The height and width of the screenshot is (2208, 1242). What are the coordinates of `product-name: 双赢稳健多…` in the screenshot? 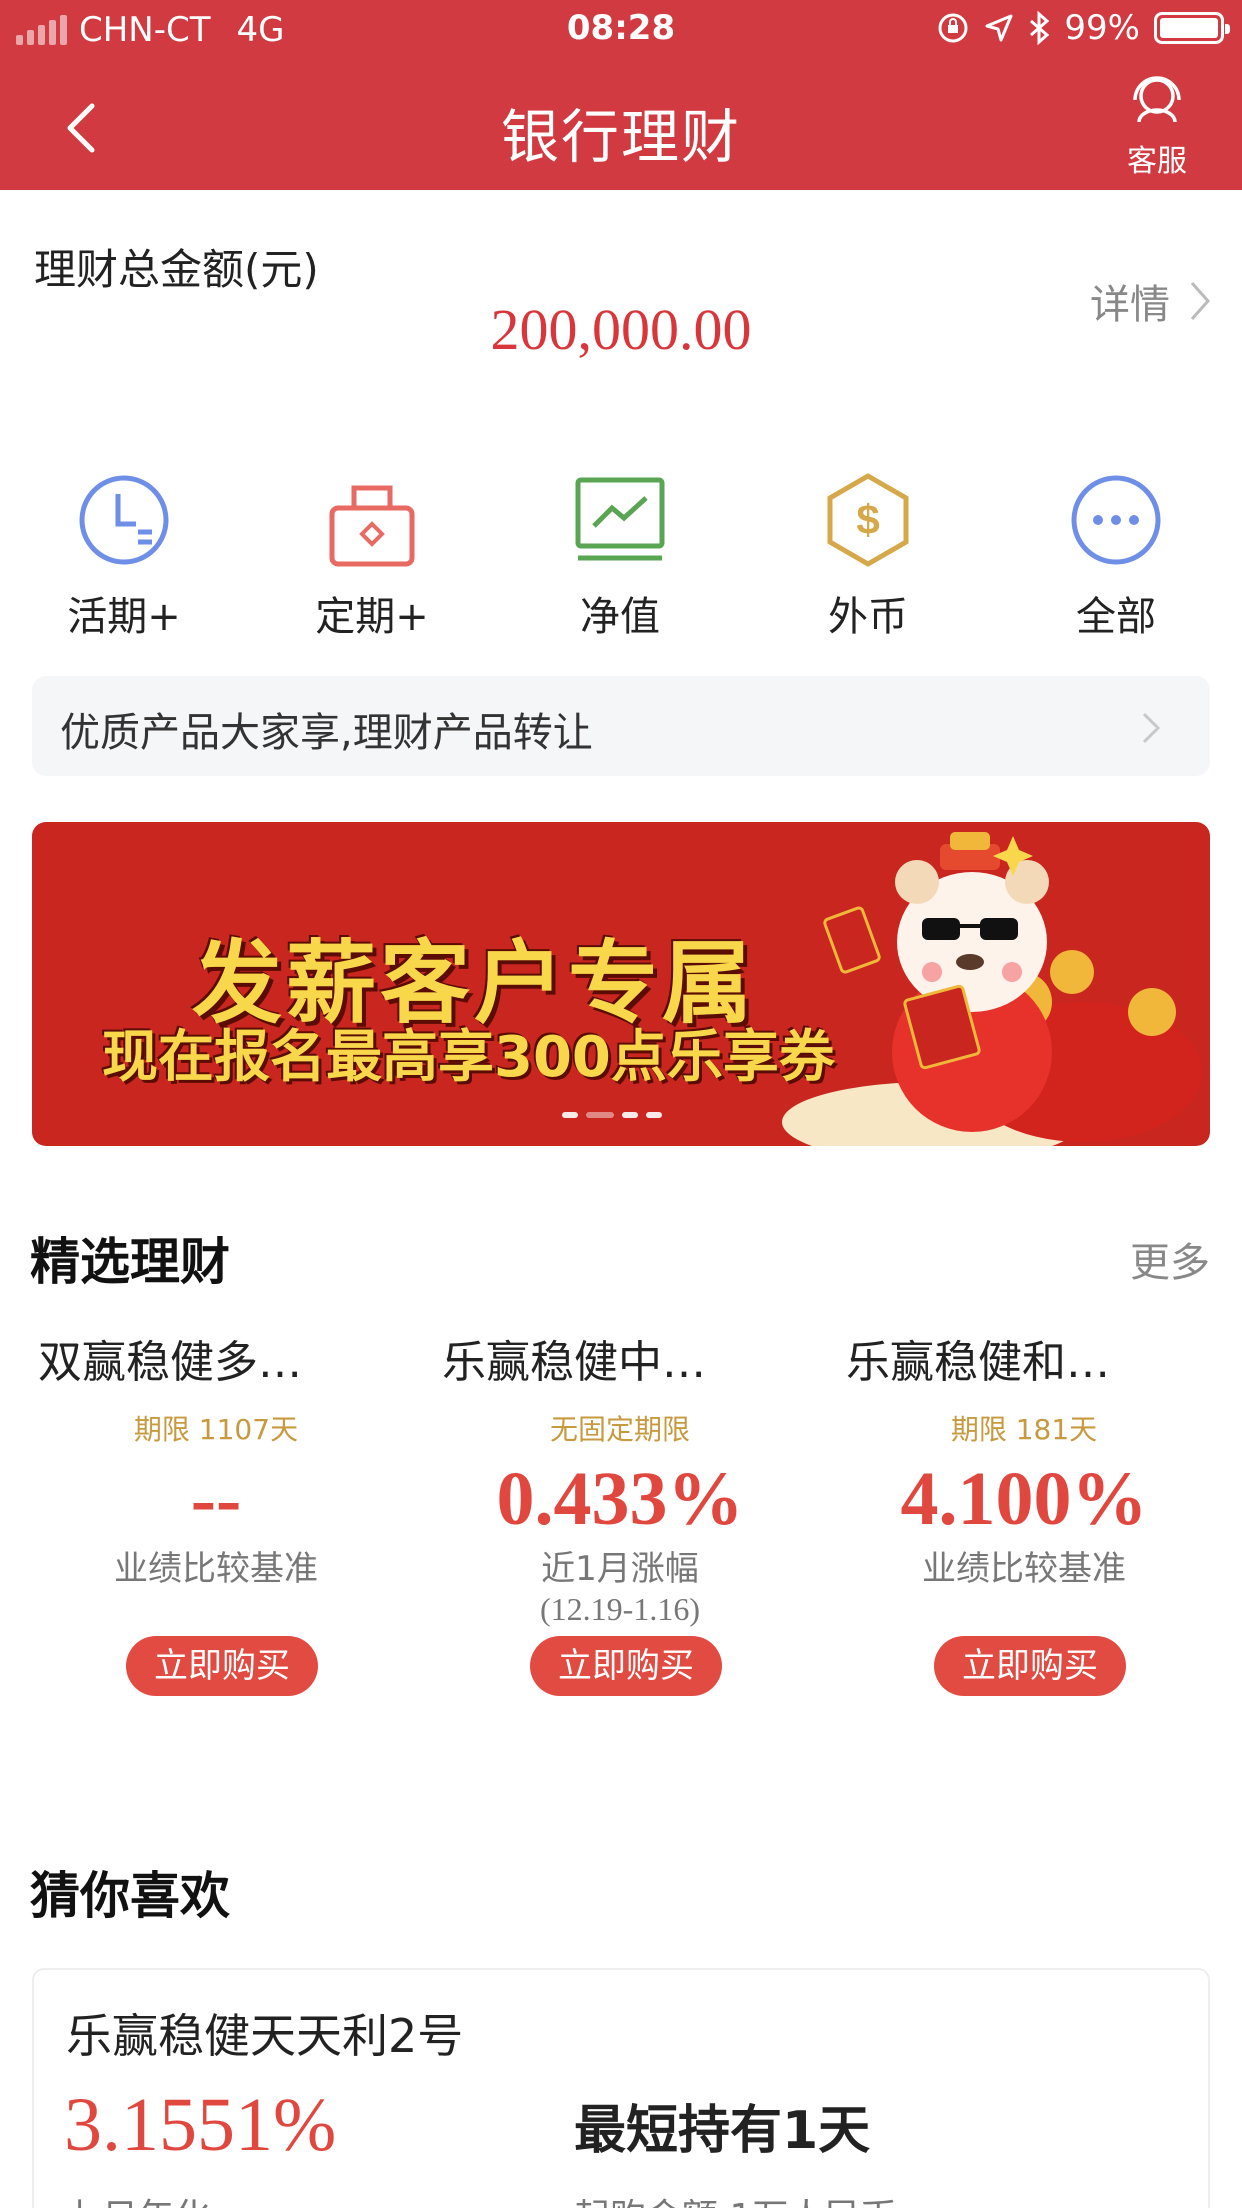 It's located at (170, 1362).